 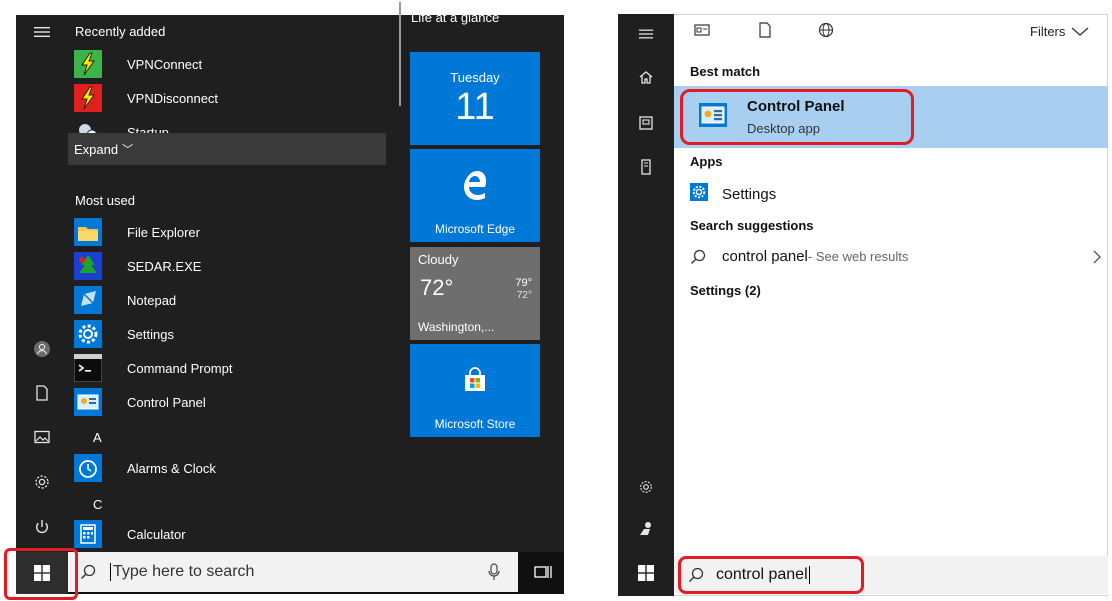 What do you see at coordinates (293, 572) in the screenshot?
I see `taskbar-search-box: Type here to search` at bounding box center [293, 572].